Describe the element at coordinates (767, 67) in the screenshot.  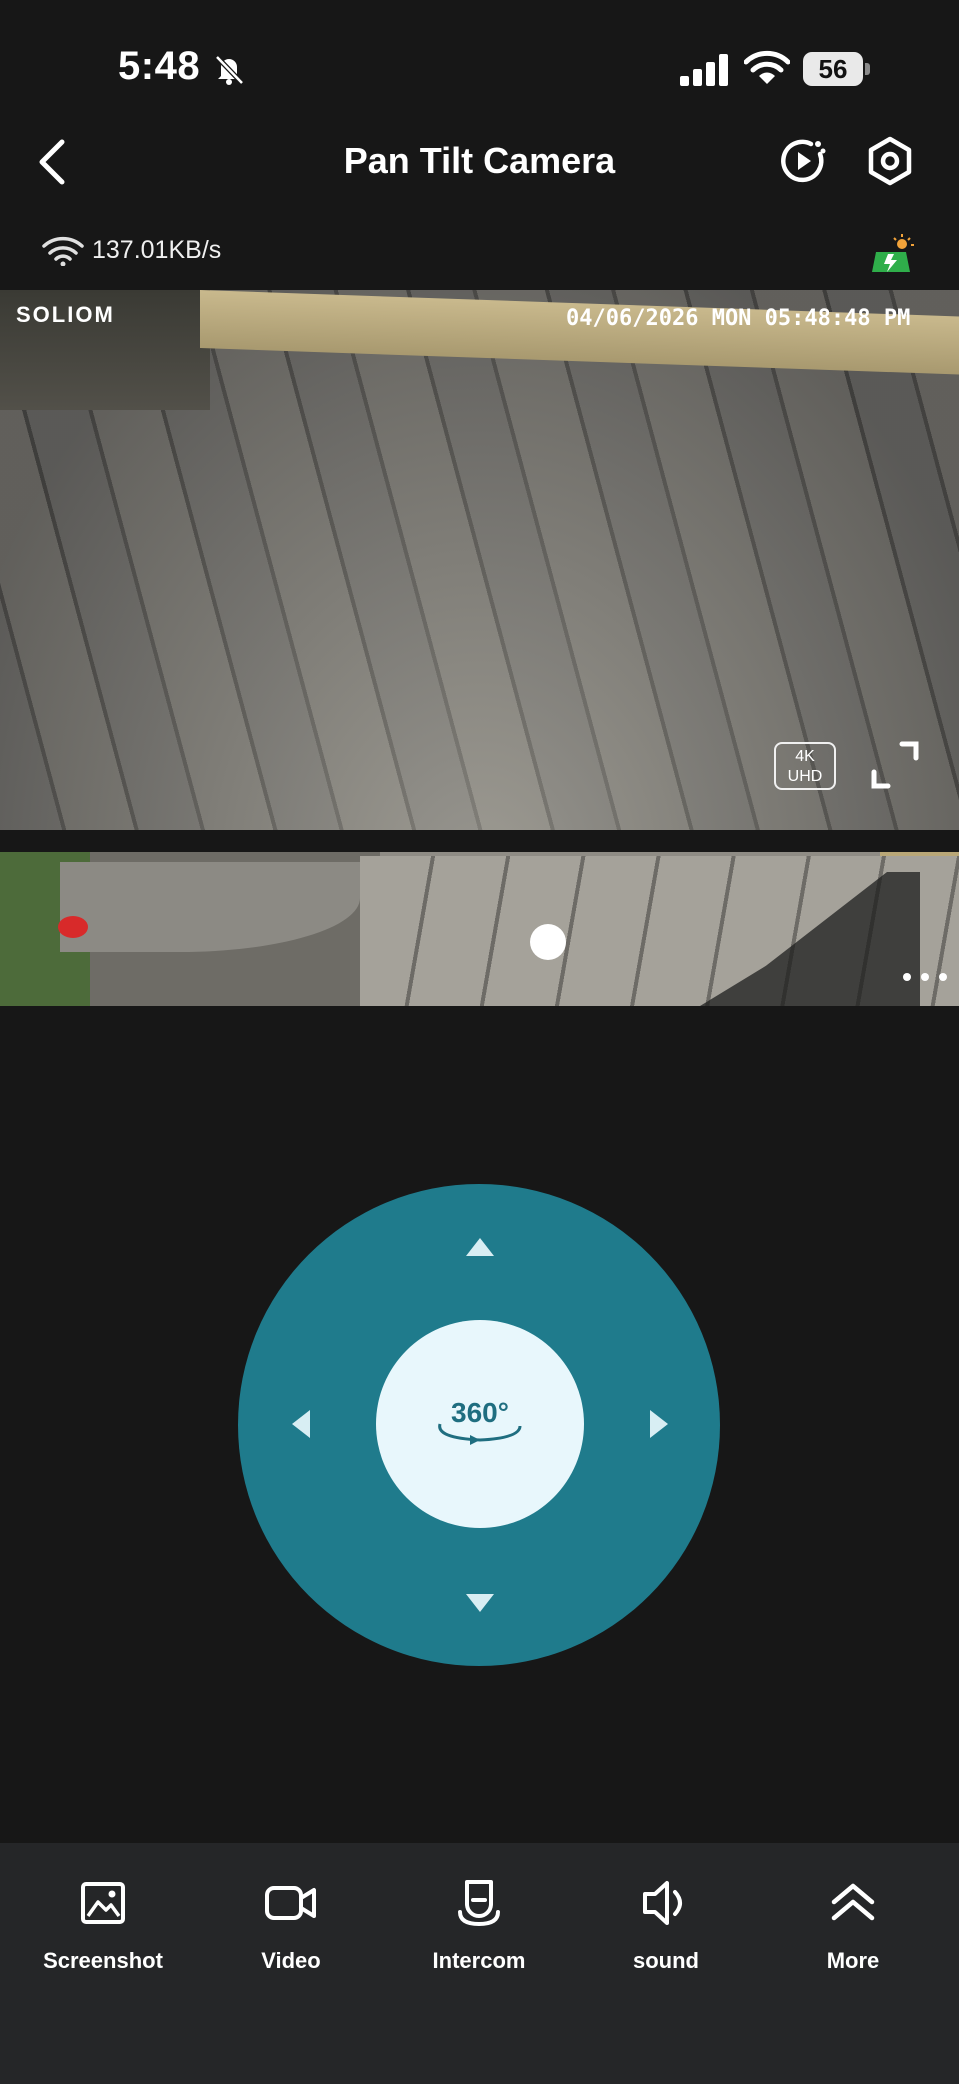
I see `wifi-icon` at that location.